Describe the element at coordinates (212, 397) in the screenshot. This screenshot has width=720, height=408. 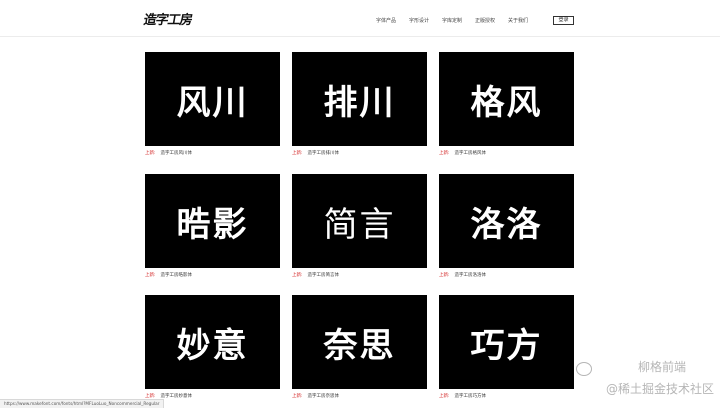
I see `font-caption: 上新: 造字工房妙意体` at that location.